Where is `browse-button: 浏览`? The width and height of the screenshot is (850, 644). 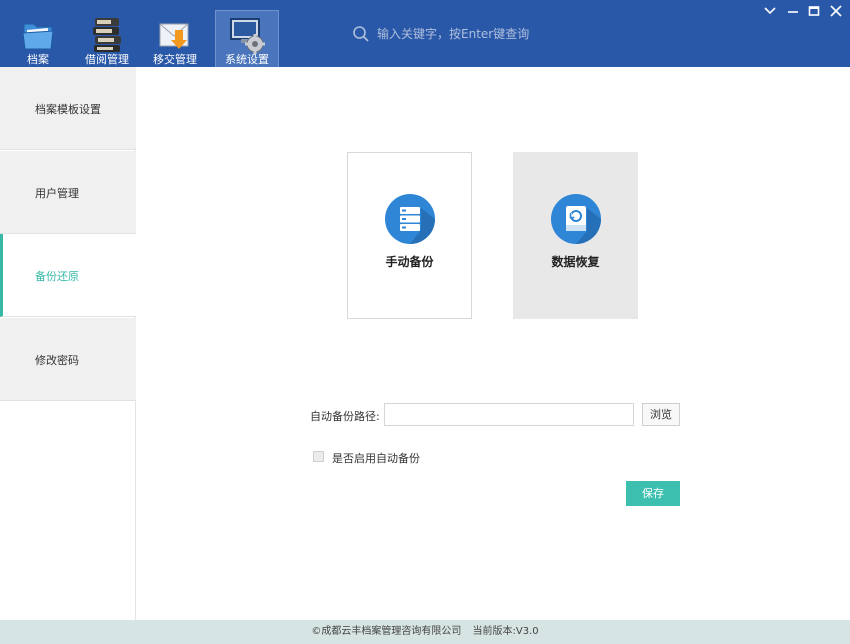
browse-button: 浏览 is located at coordinates (661, 414).